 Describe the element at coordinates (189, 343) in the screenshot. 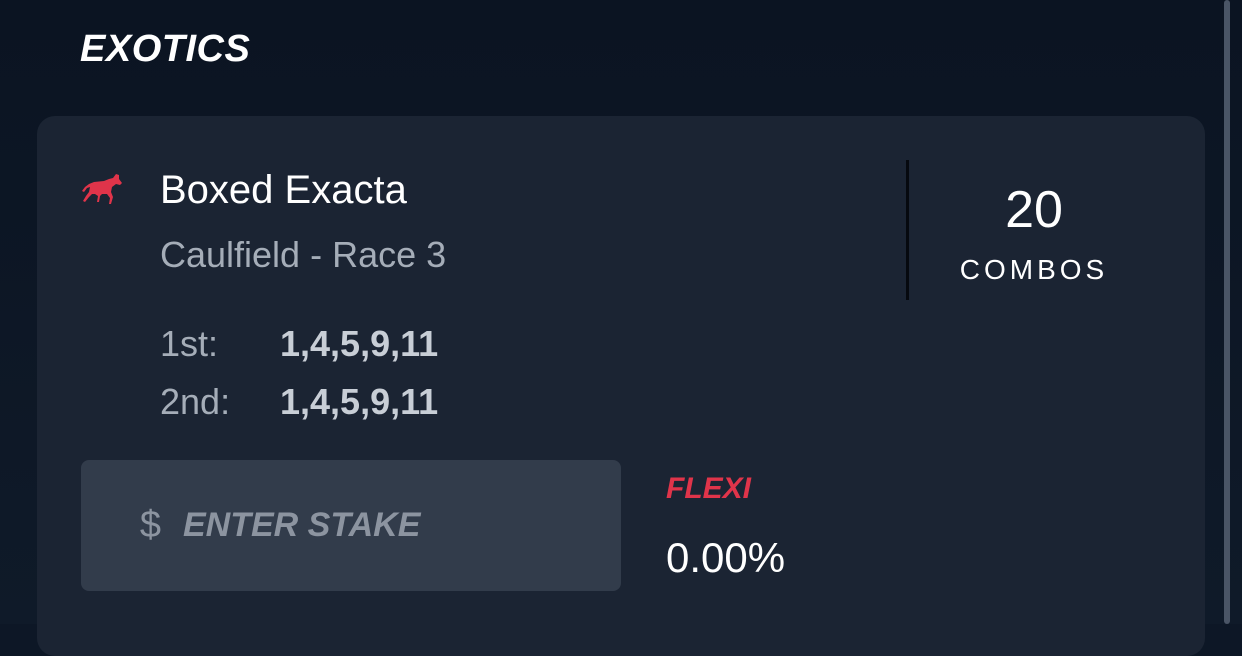

I see `selection-position-label: 1st:` at that location.